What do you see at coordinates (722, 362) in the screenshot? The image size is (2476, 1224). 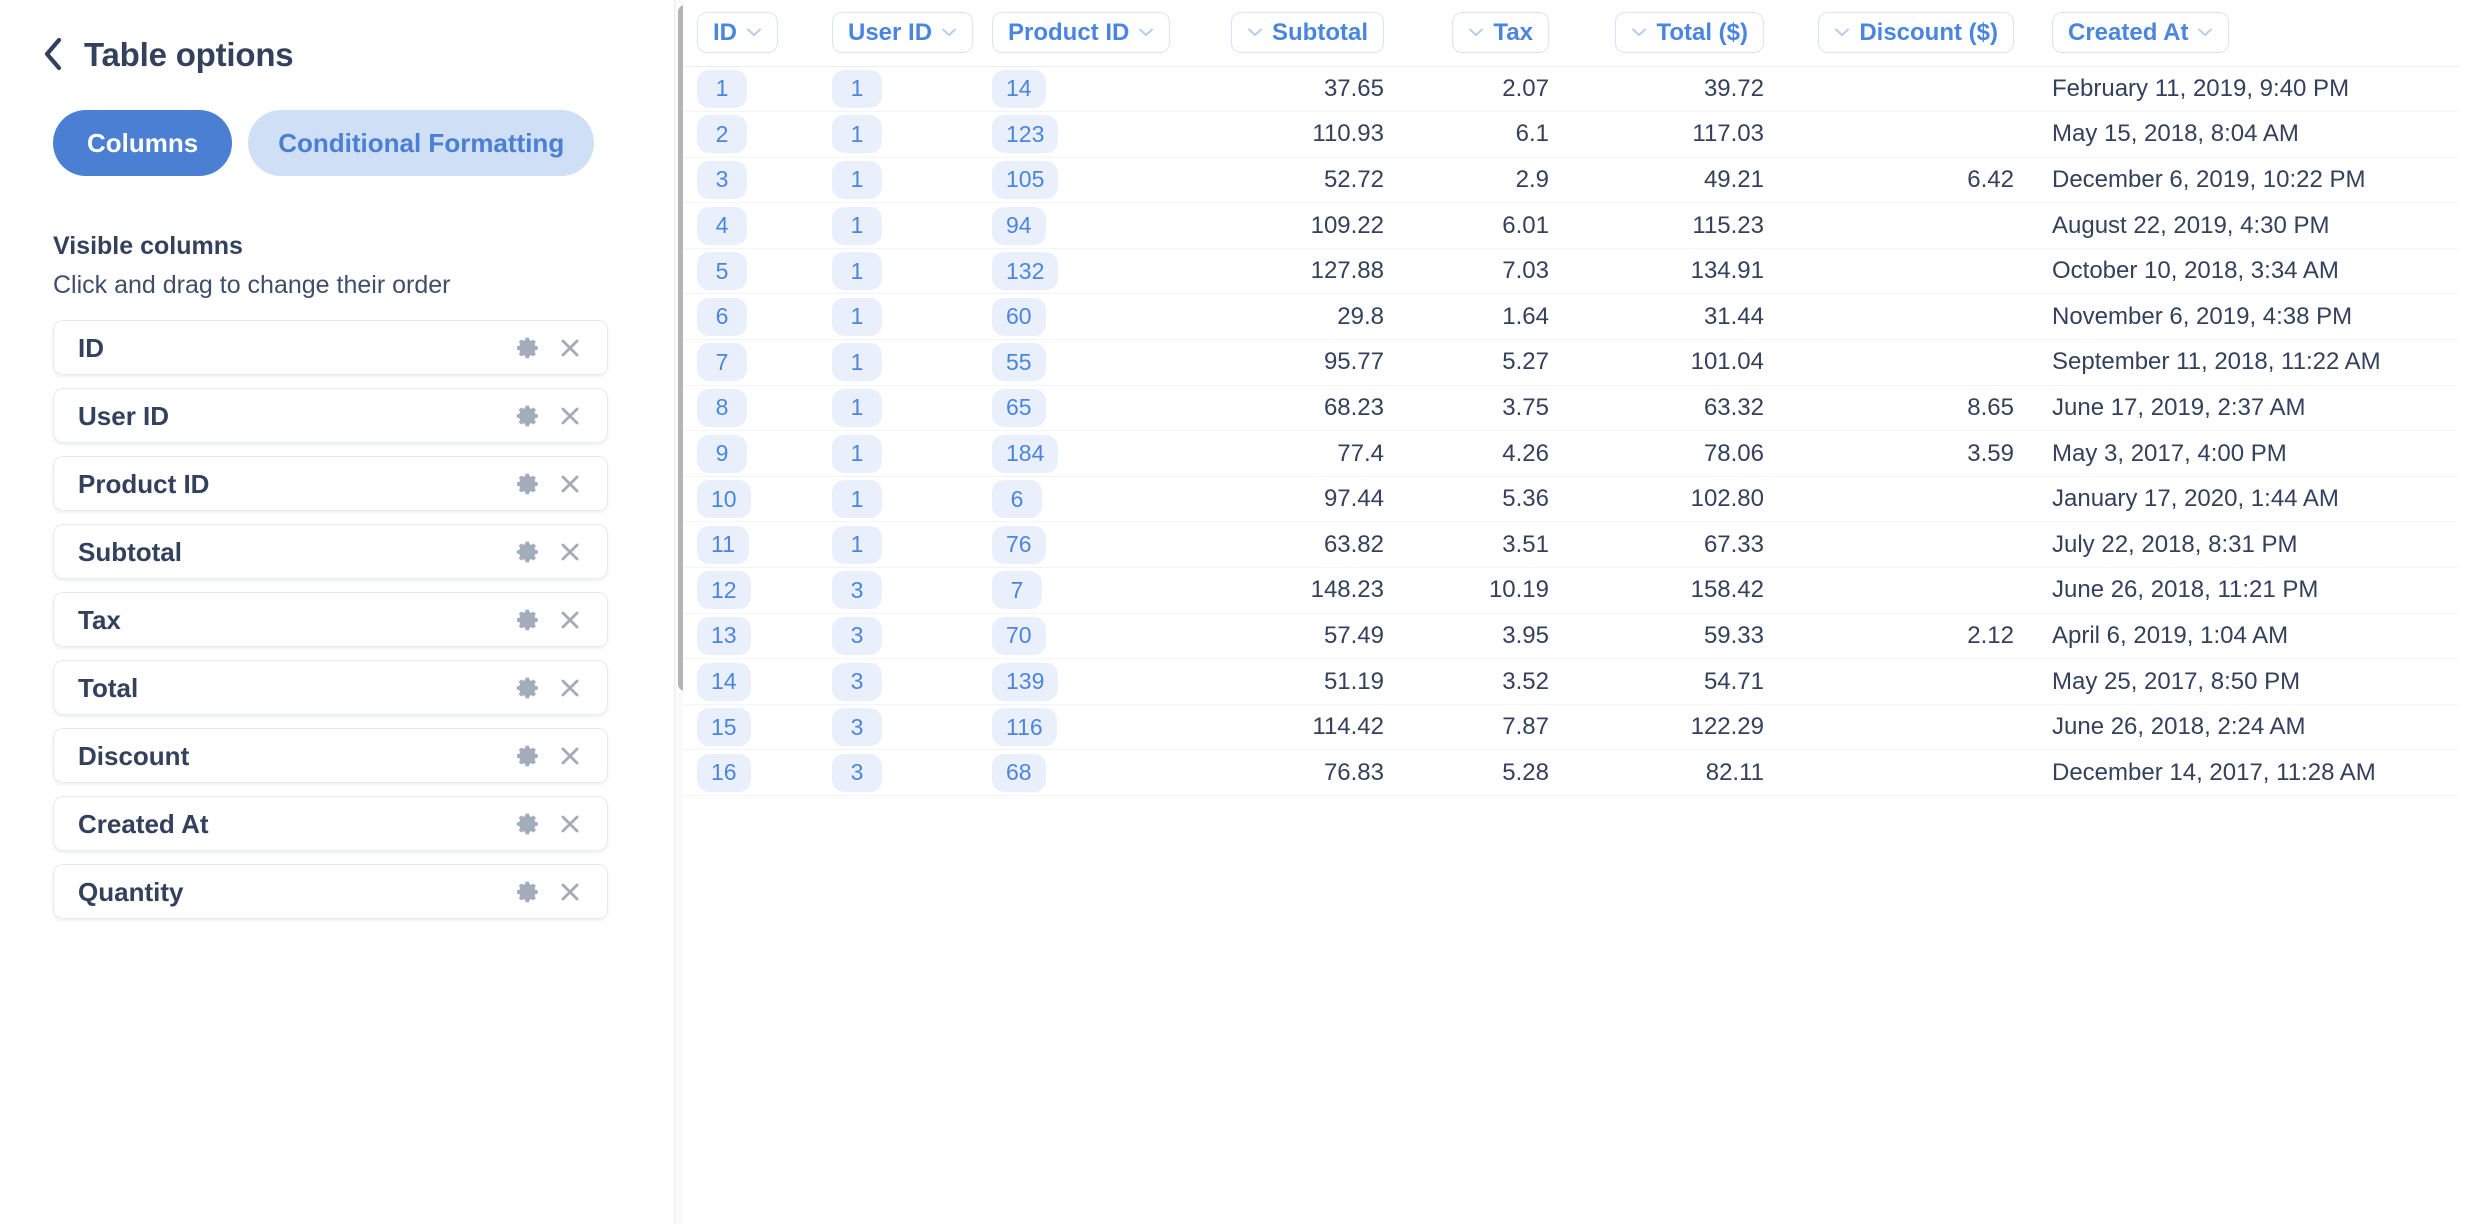 I see `id-pill: 7` at bounding box center [722, 362].